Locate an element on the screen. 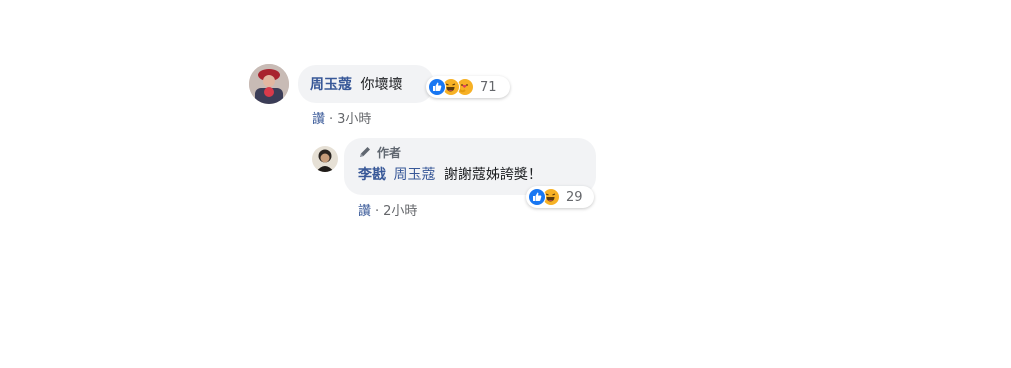 The height and width of the screenshot is (368, 1011). reply-timestamp: 2小時 is located at coordinates (400, 211).